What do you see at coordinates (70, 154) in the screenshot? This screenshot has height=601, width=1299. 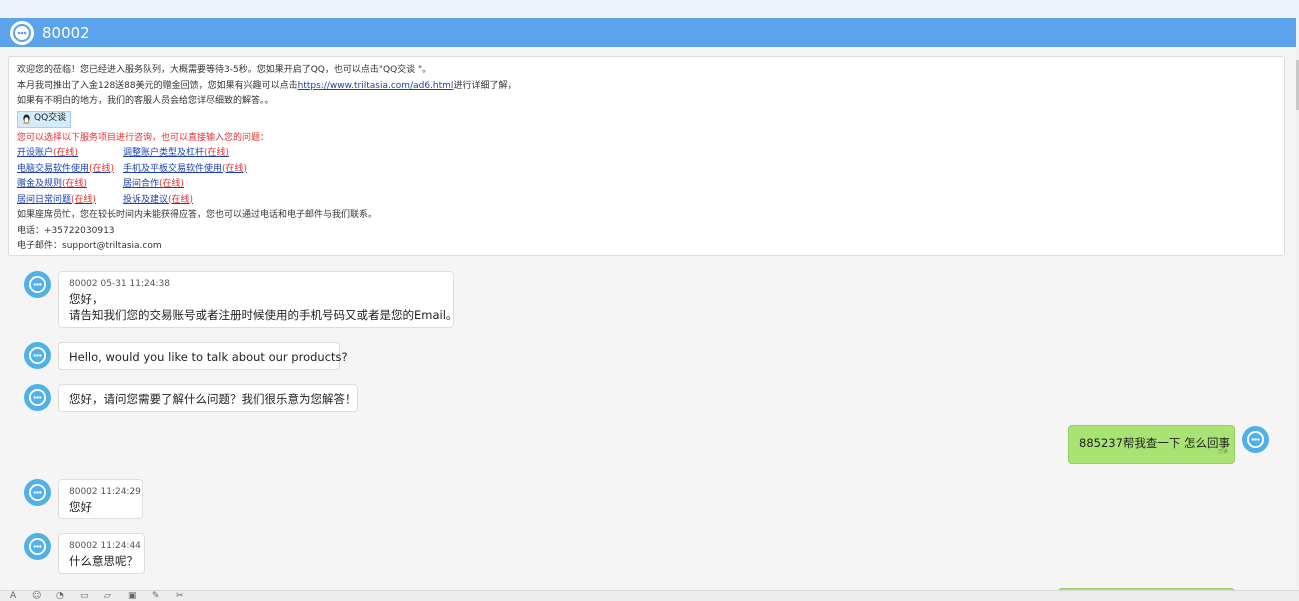 I see `service-link-open-account: 开设账户(在线)` at bounding box center [70, 154].